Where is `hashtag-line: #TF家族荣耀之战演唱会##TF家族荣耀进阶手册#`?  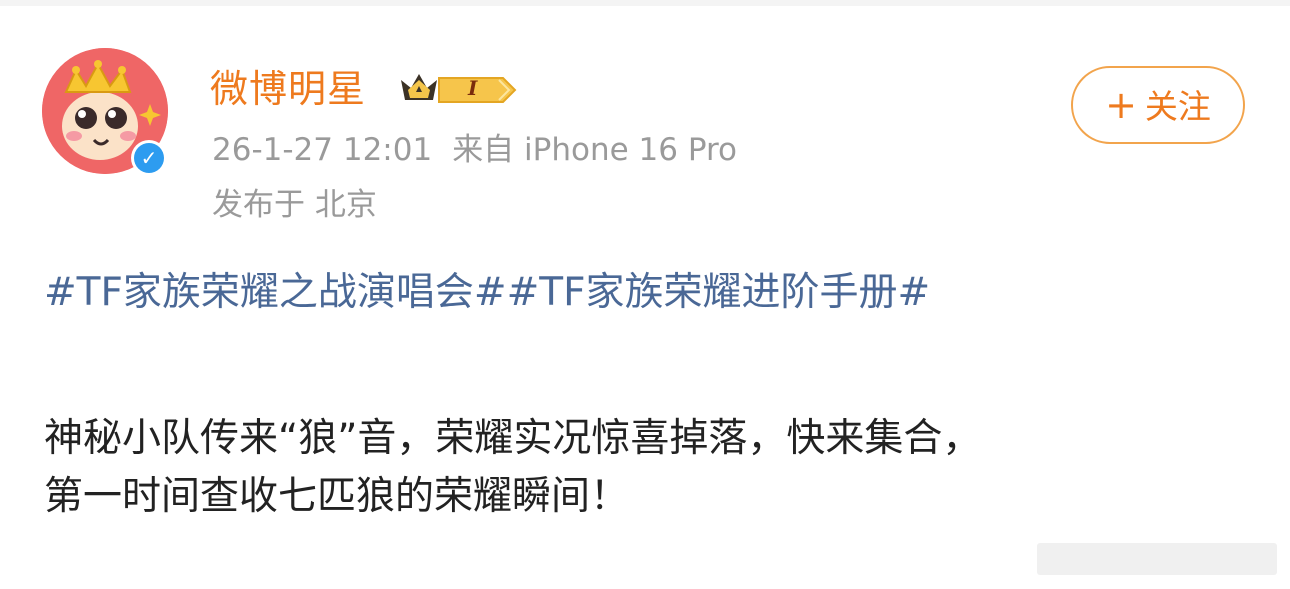
hashtag-line: #TF家族荣耀之战演唱会##TF家族荣耀进阶手册# is located at coordinates (487, 293).